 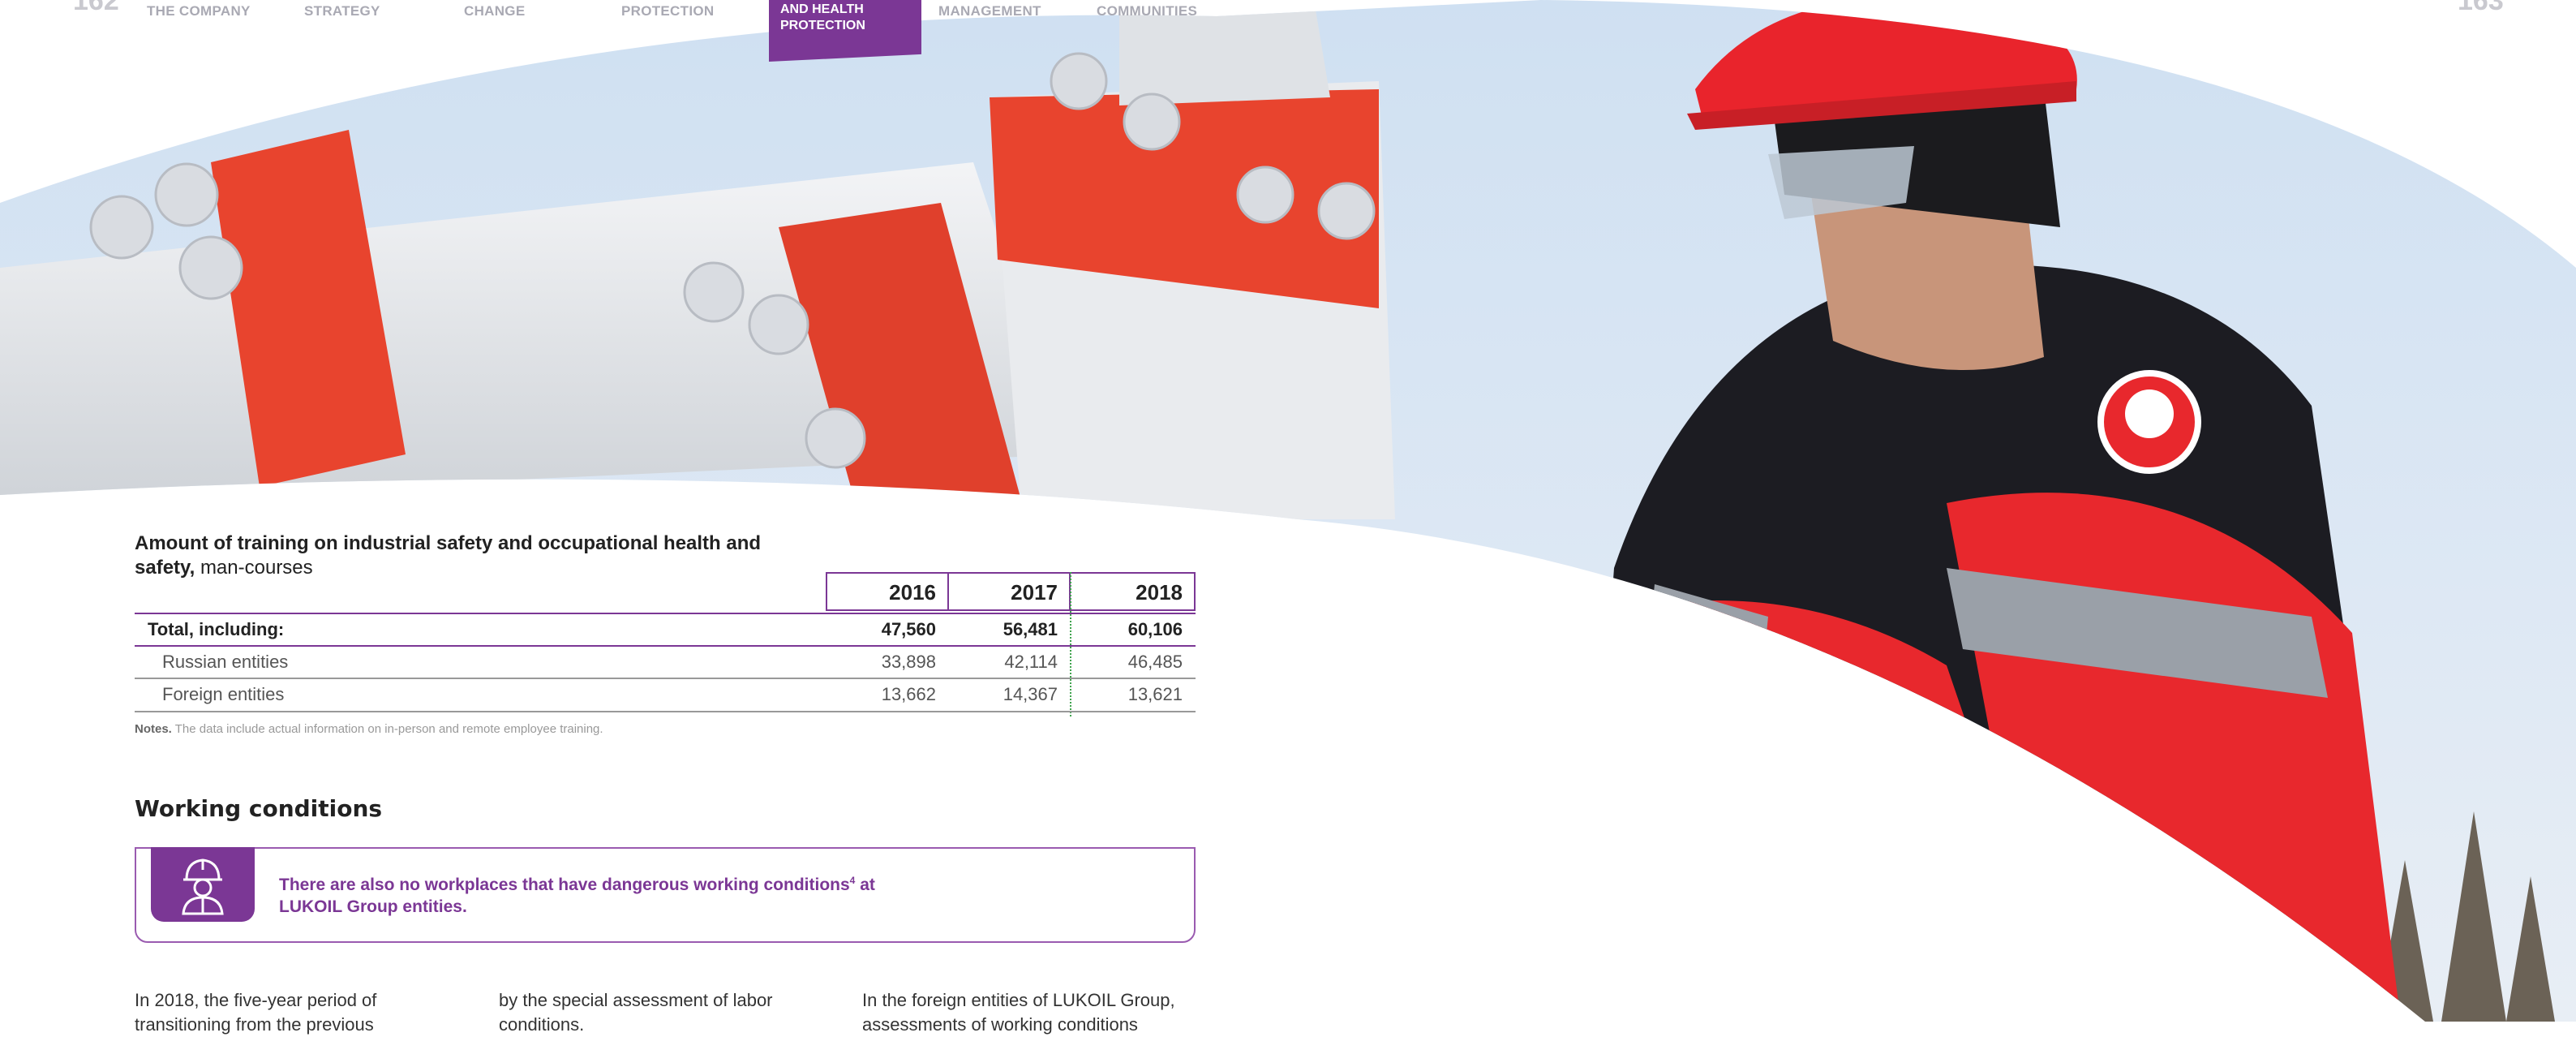 What do you see at coordinates (256, 568) in the screenshot?
I see `table-title-unit: man-courses` at bounding box center [256, 568].